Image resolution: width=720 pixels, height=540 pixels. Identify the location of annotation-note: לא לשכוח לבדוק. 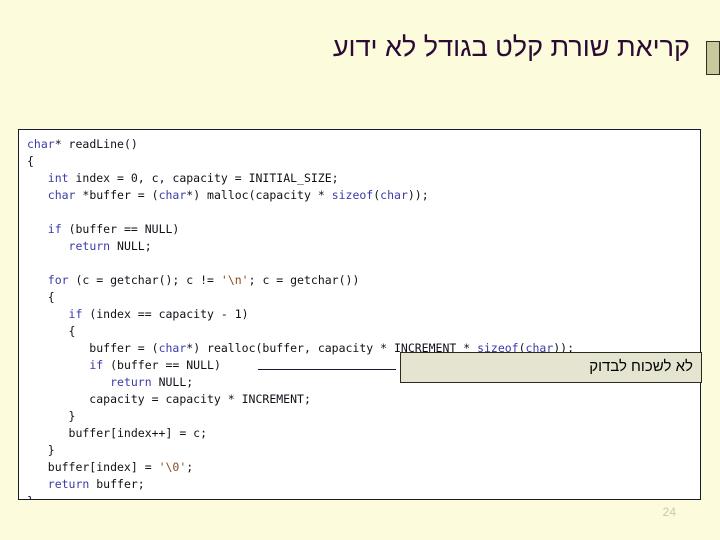
(551, 367).